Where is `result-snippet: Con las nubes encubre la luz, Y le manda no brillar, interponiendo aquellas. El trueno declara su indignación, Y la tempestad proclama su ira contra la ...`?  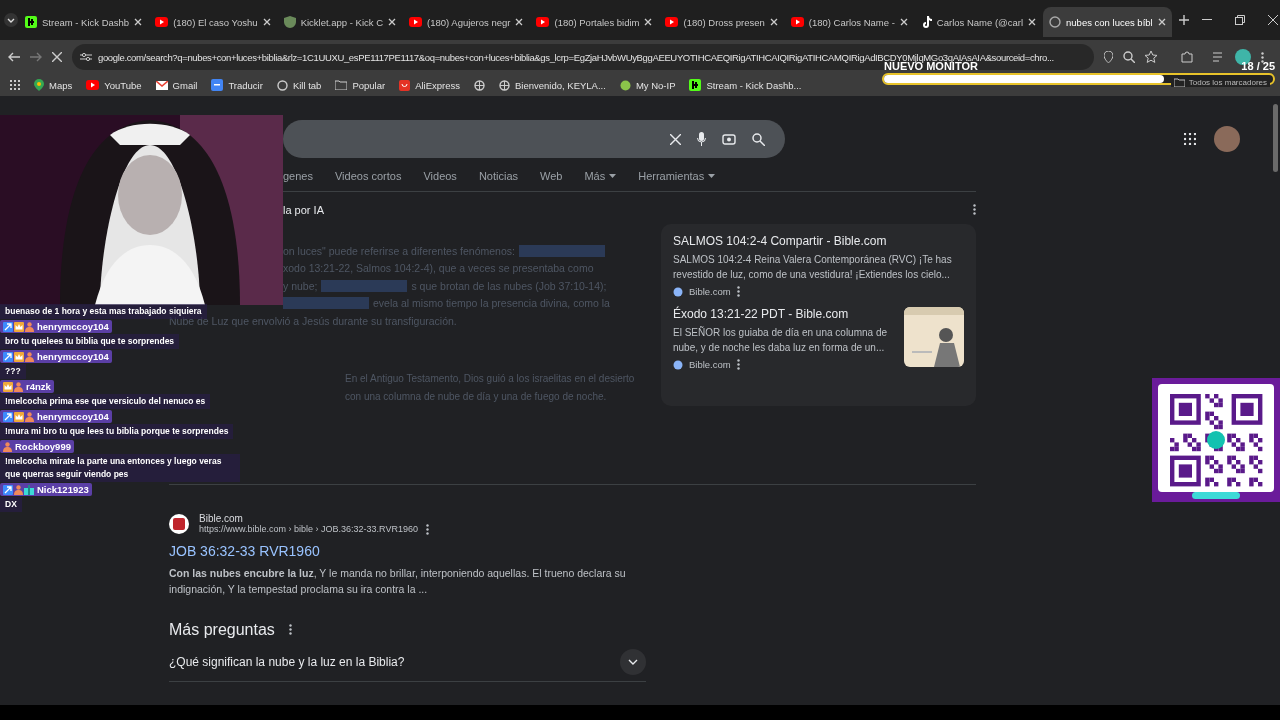
result-snippet: Con las nubes encubre la luz, Y le manda no brillar, interponiendo aquellas. El trueno declara su indignación, Y la tempestad proclama su ira contra la ... is located at coordinates (398, 581).